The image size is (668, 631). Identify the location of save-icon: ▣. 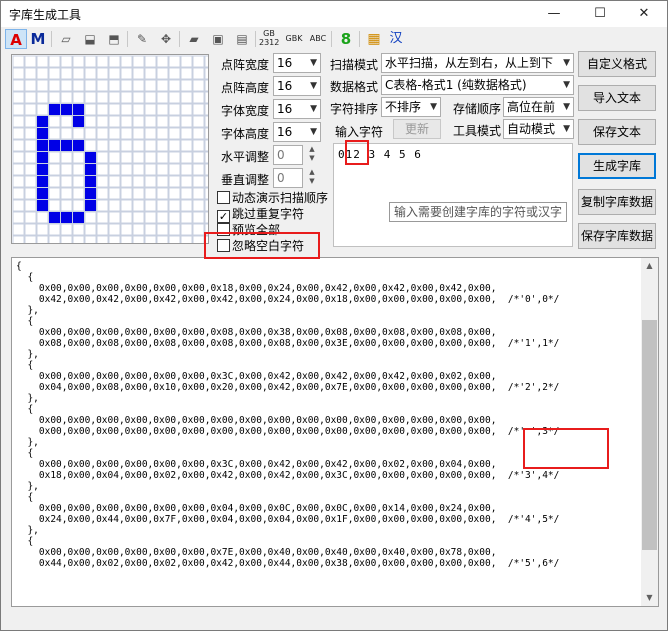
(218, 39).